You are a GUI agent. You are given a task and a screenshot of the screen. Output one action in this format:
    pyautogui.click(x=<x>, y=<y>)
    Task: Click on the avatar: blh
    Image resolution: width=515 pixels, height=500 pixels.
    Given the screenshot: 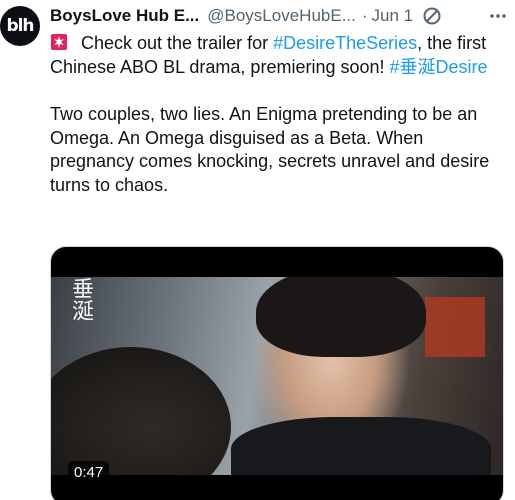 What is the action you would take?
    pyautogui.click(x=20, y=26)
    